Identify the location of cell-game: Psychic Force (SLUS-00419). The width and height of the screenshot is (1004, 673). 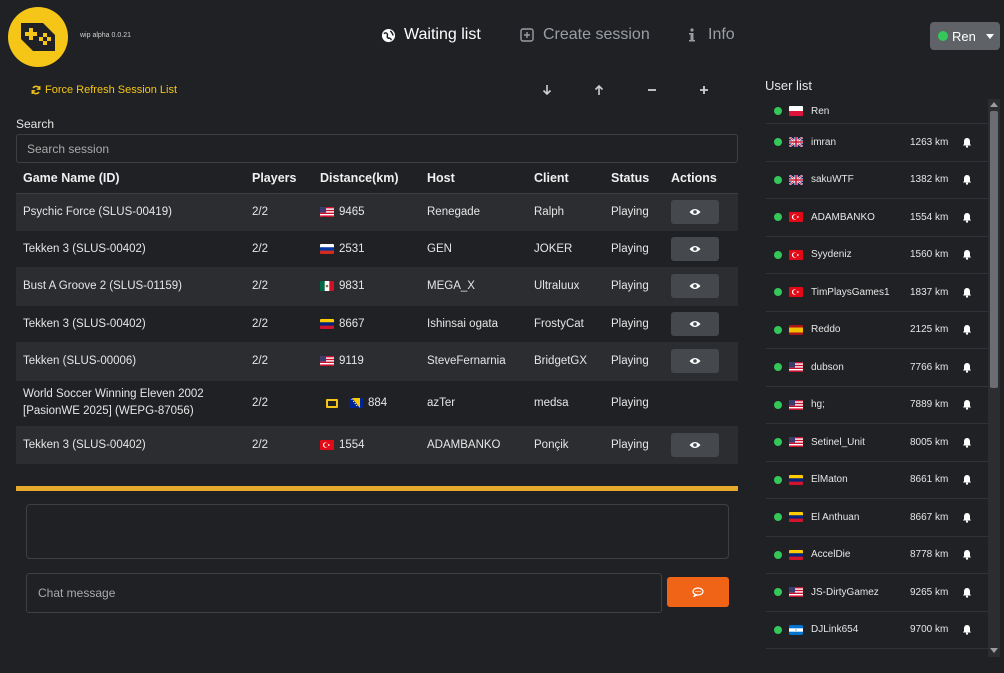
(130, 212).